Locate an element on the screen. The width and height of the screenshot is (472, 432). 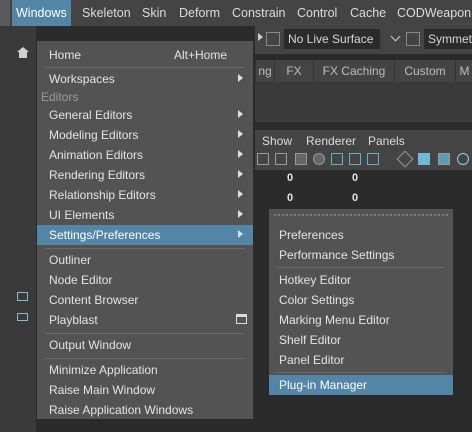
submenu-item-shelf-editor: Shelf Editor is located at coordinates (361, 340).